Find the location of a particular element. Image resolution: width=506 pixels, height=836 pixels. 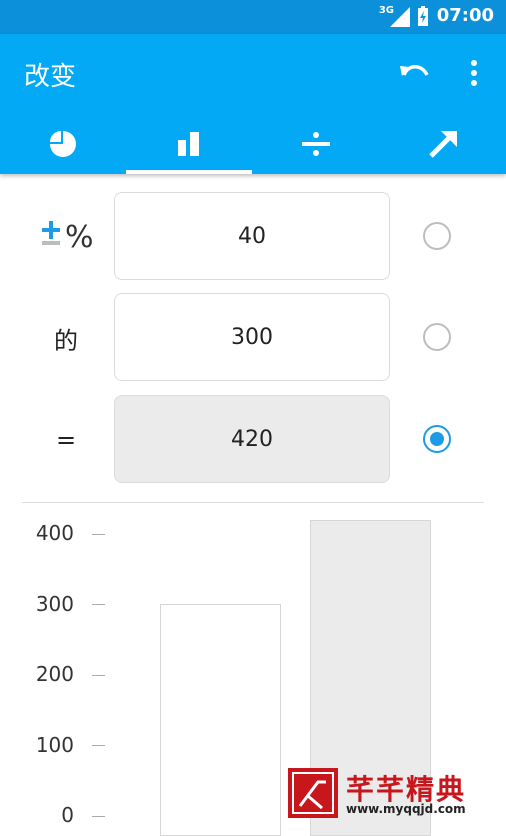

undo-icon is located at coordinates (415, 73).